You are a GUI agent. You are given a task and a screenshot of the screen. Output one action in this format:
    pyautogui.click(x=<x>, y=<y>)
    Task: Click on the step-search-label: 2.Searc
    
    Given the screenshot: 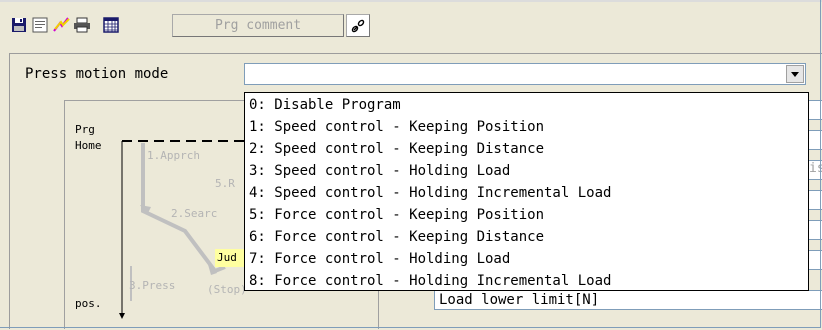 What is the action you would take?
    pyautogui.click(x=194, y=213)
    